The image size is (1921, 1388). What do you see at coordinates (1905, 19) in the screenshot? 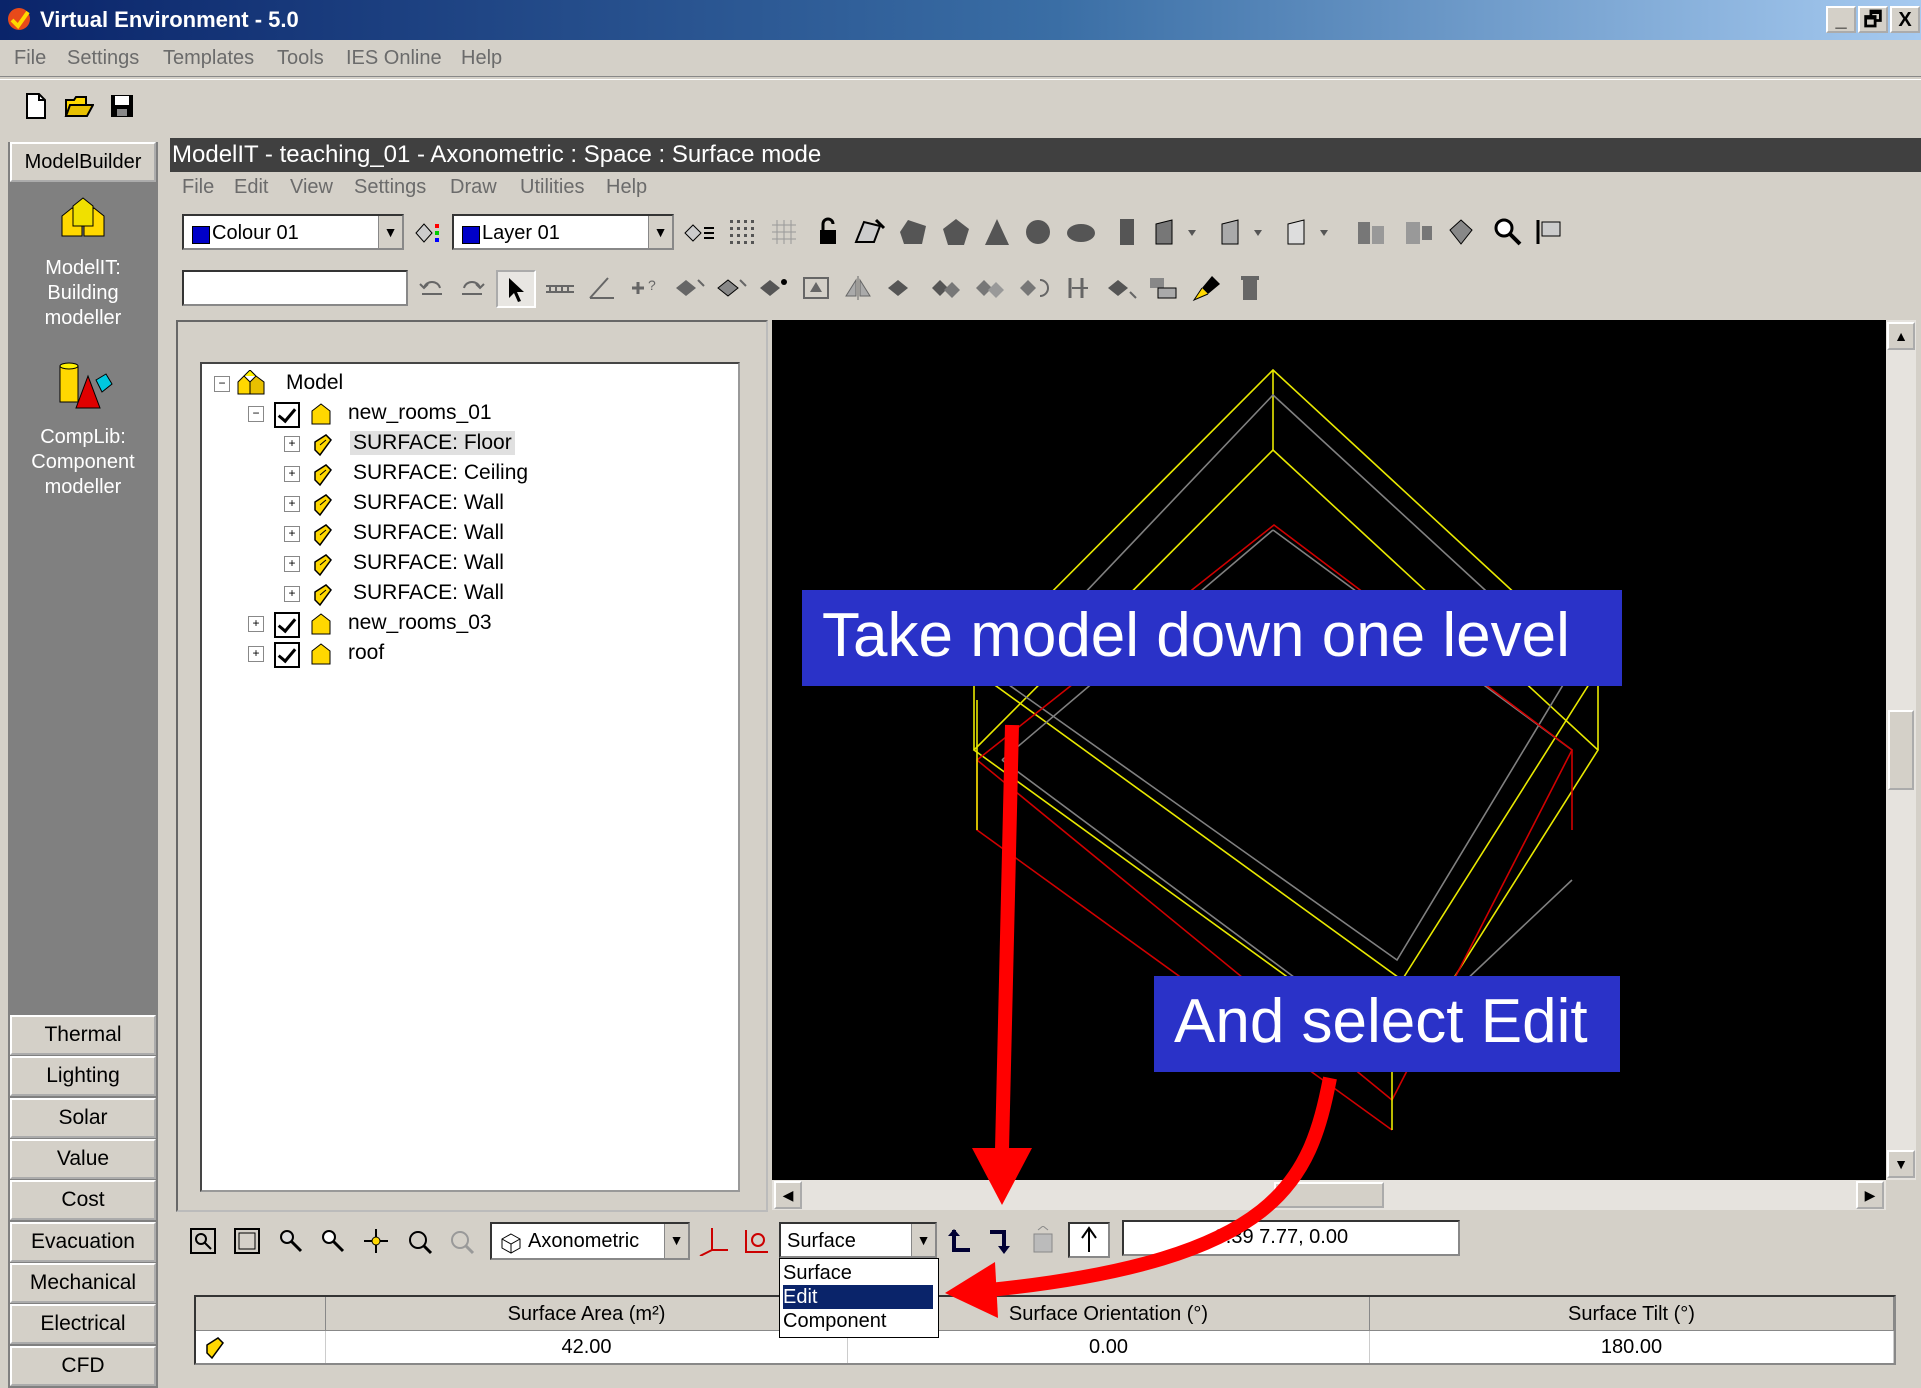
I see `close-button: X` at bounding box center [1905, 19].